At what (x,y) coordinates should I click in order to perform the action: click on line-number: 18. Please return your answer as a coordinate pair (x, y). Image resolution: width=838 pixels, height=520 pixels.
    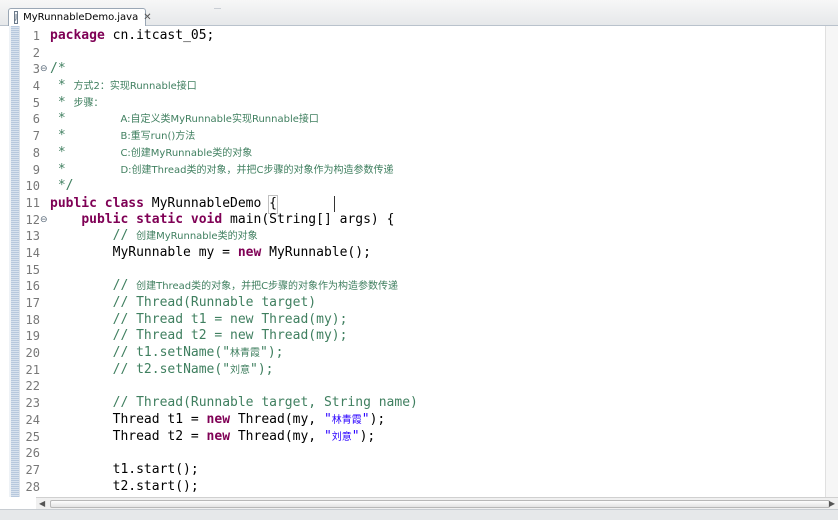
    Looking at the image, I should click on (32, 319).